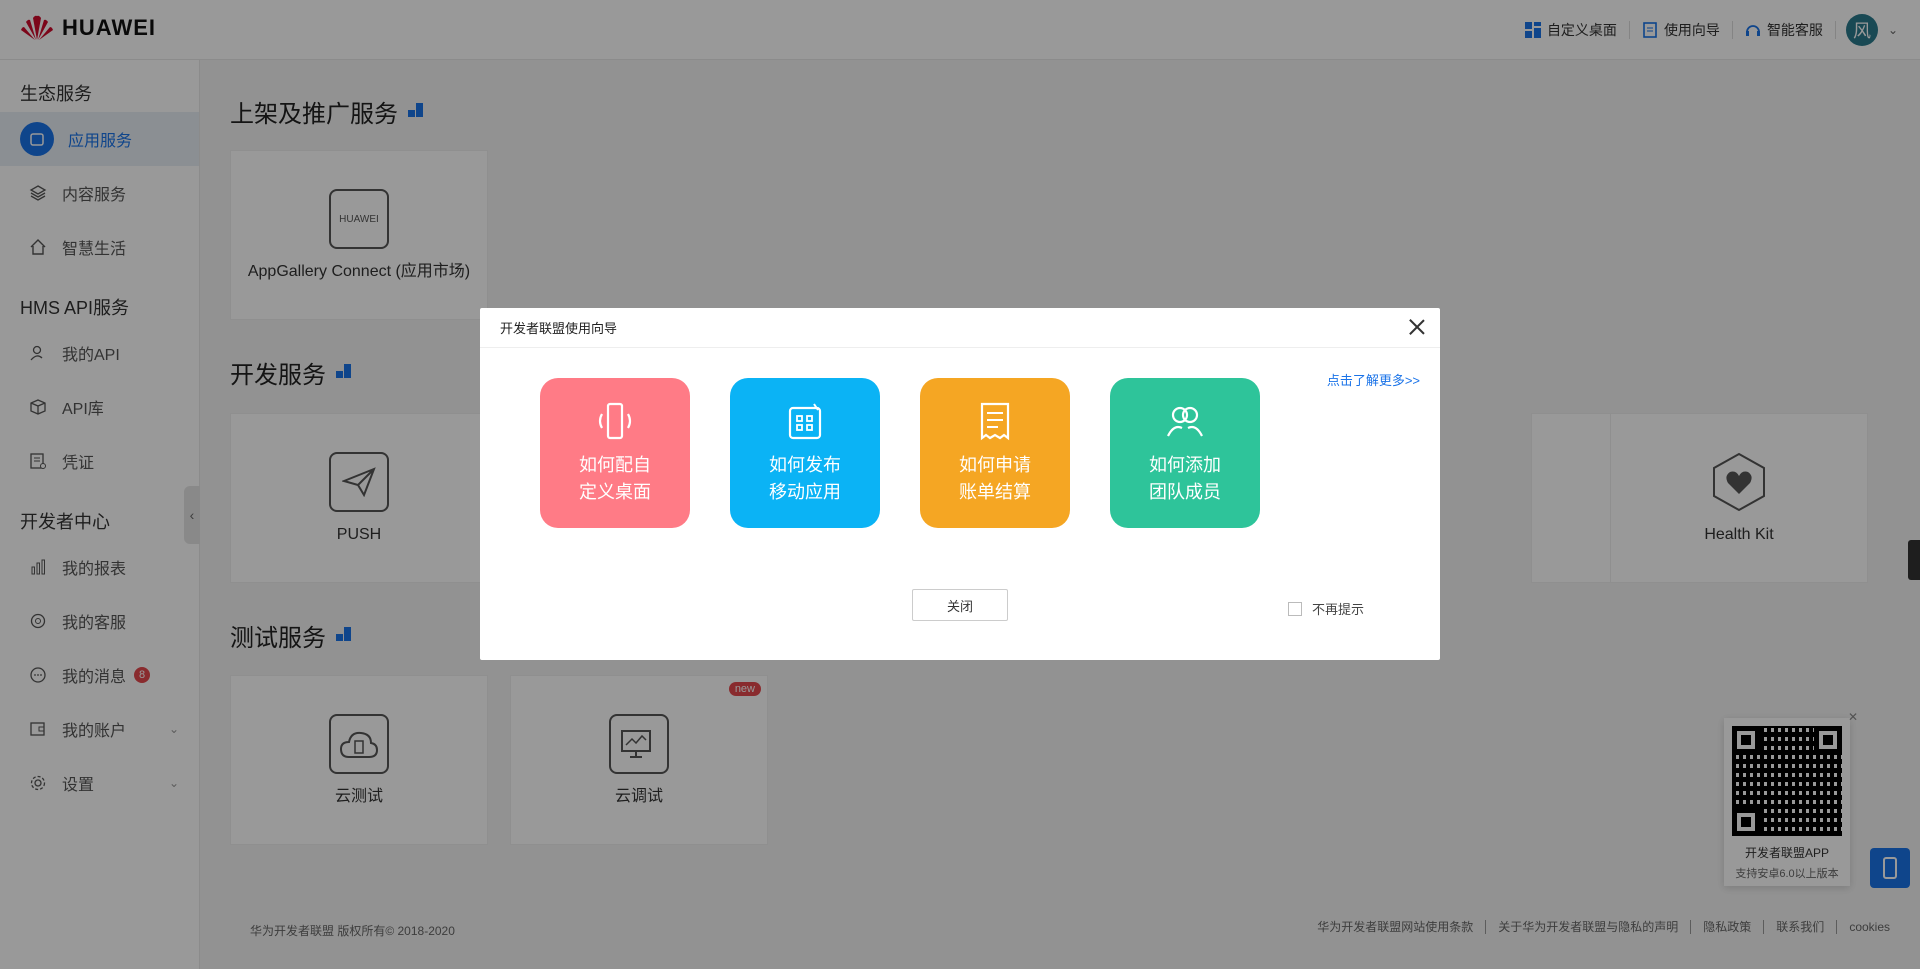  Describe the element at coordinates (559, 328) in the screenshot. I see `dialog-title: 开发者联盟使用向导` at that location.